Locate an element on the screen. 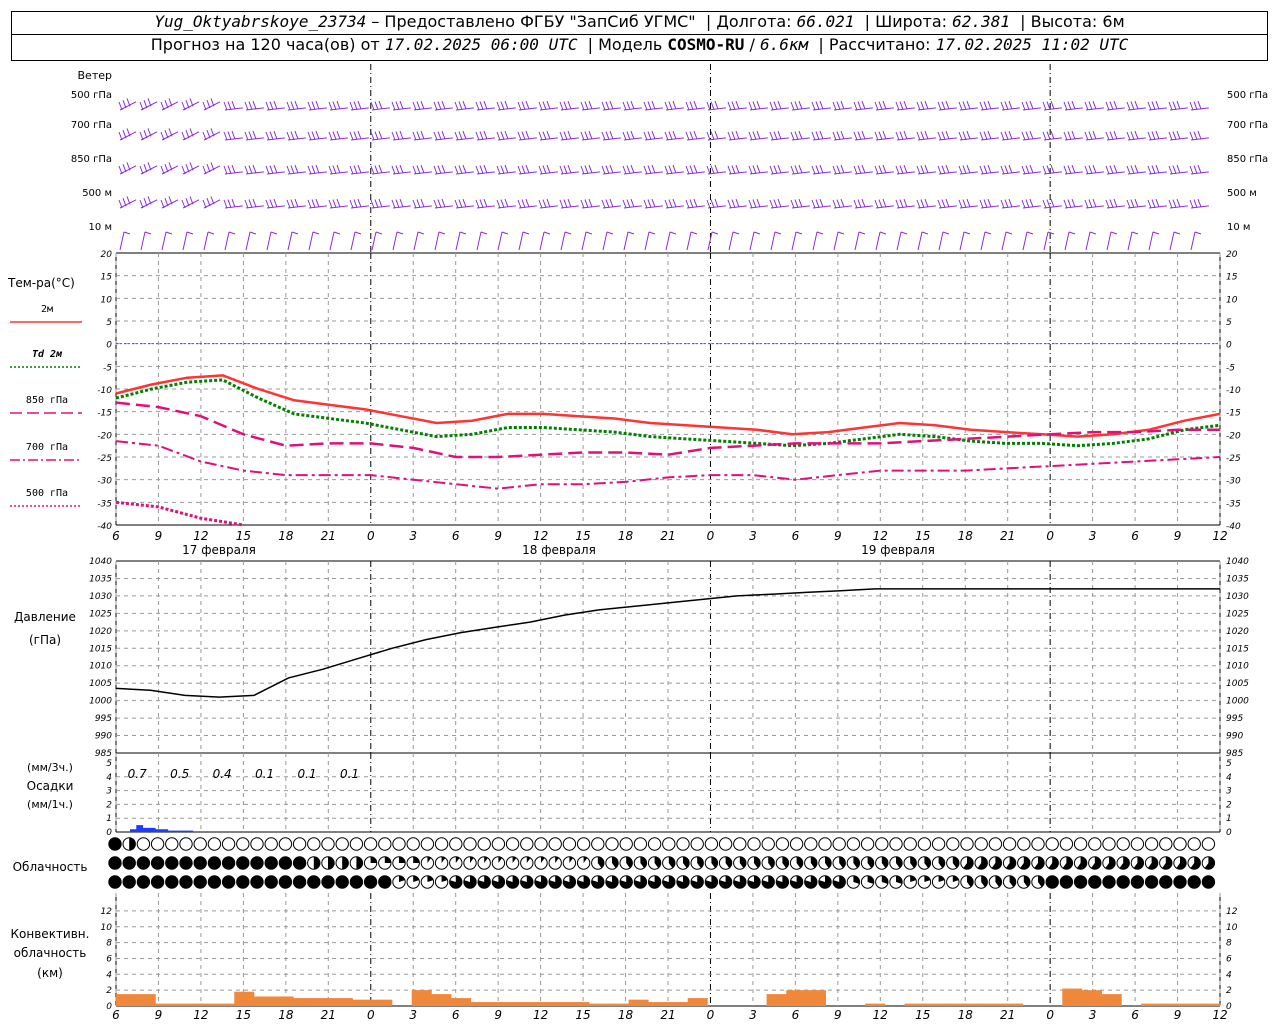 The width and height of the screenshot is (1280, 1024). precip-unit3: (мм/3ч.) is located at coordinates (50, 767).